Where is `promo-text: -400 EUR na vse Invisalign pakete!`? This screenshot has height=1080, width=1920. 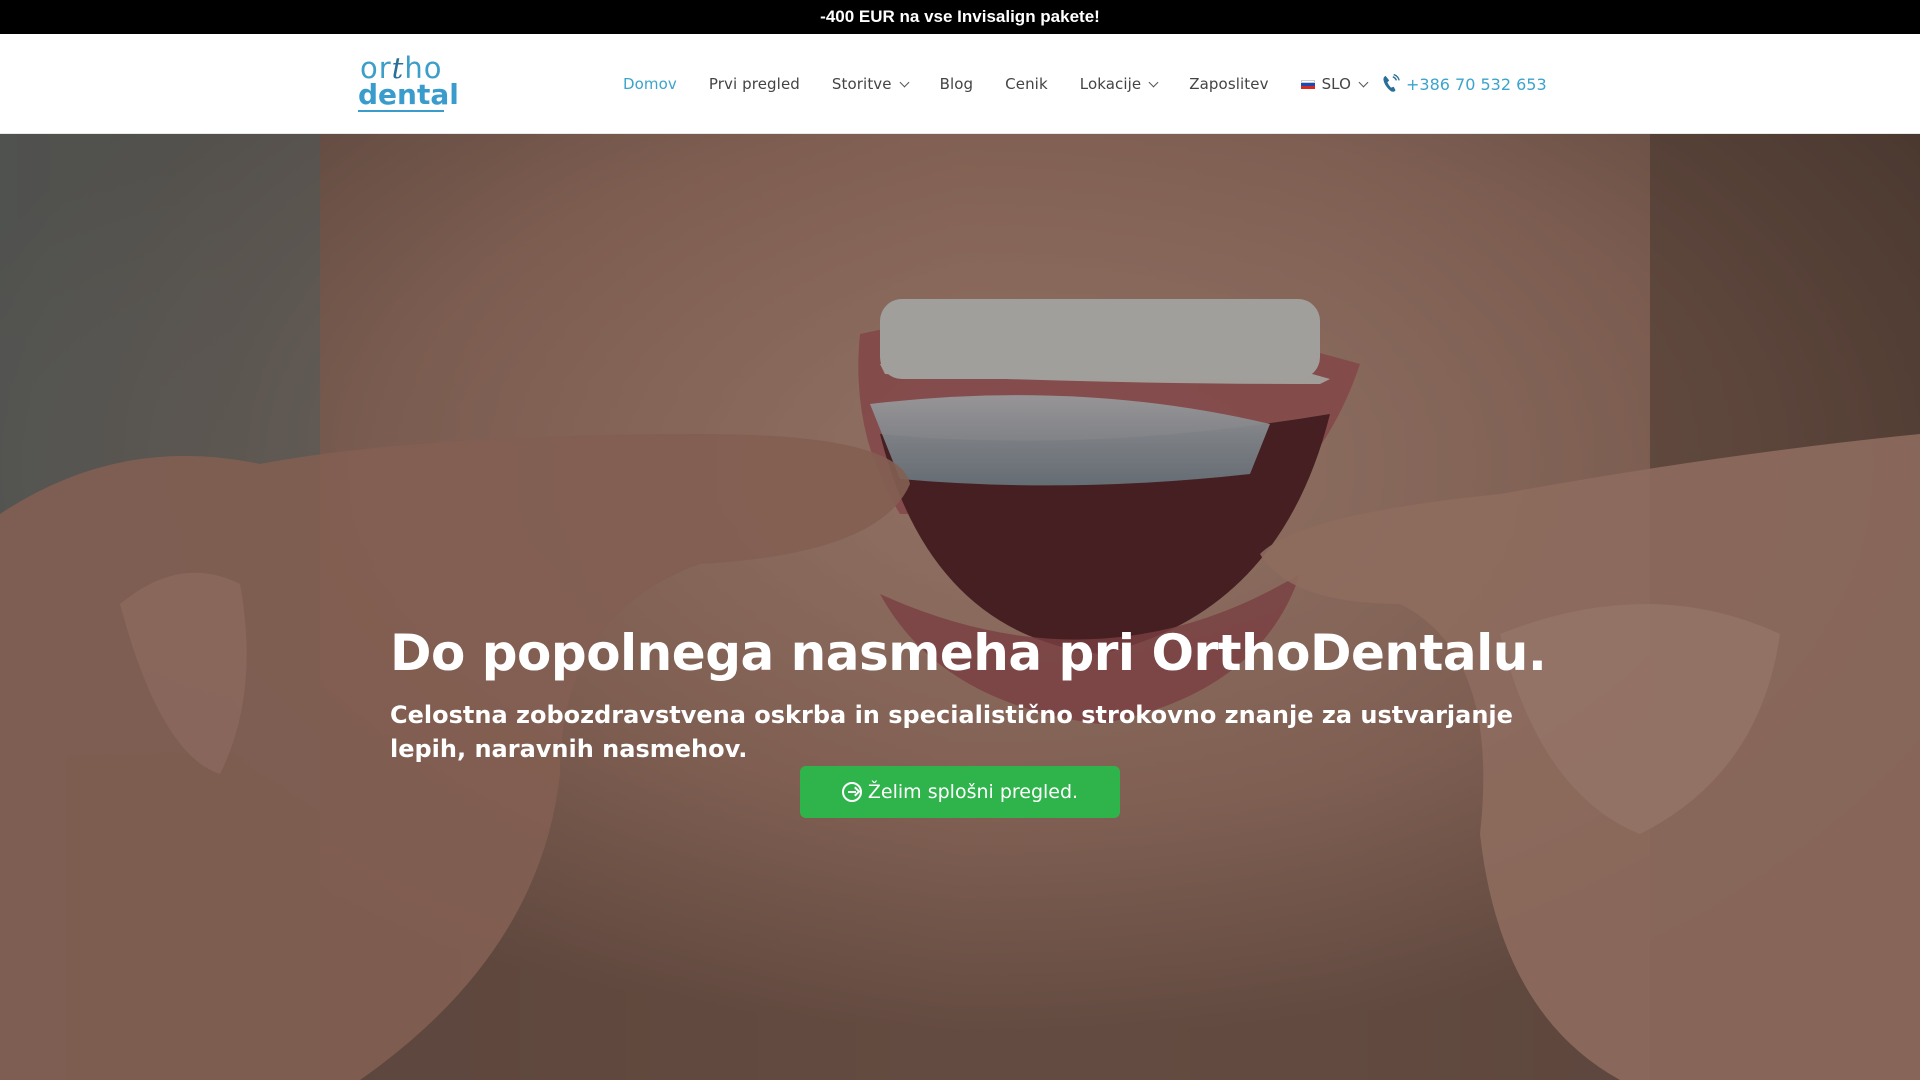
promo-text: -400 EUR na vse Invisalign pakete! is located at coordinates (960, 16).